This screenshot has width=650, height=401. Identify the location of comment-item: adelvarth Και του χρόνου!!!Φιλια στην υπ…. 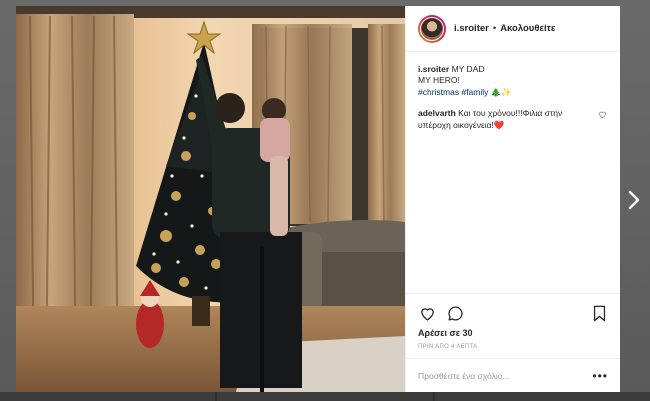
(513, 119).